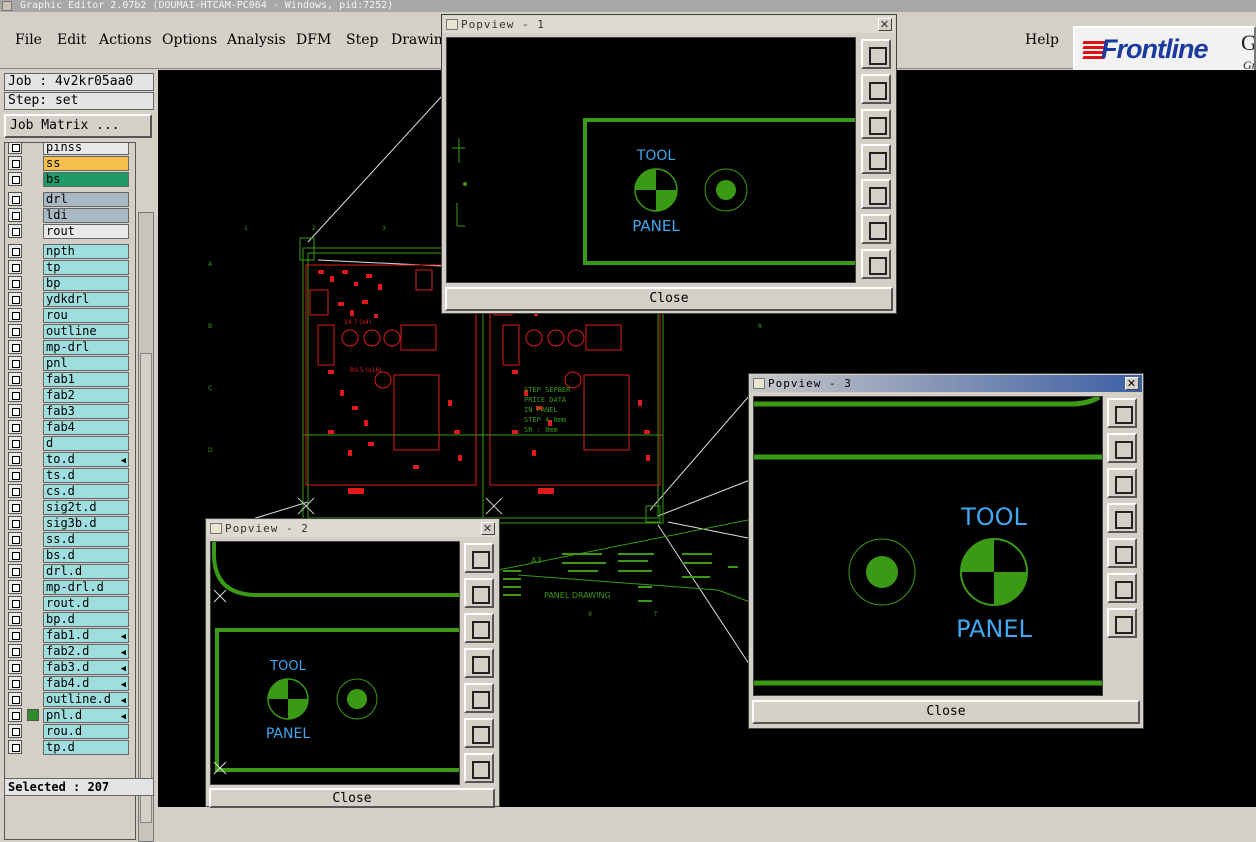  I want to click on menu-help: Help, so click(1042, 40).